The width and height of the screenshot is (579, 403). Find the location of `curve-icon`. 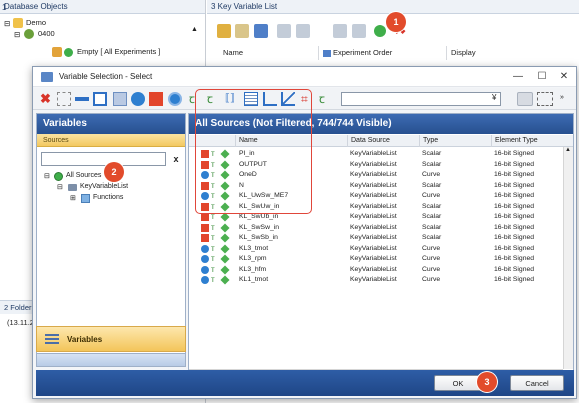

curve-icon is located at coordinates (205, 269).